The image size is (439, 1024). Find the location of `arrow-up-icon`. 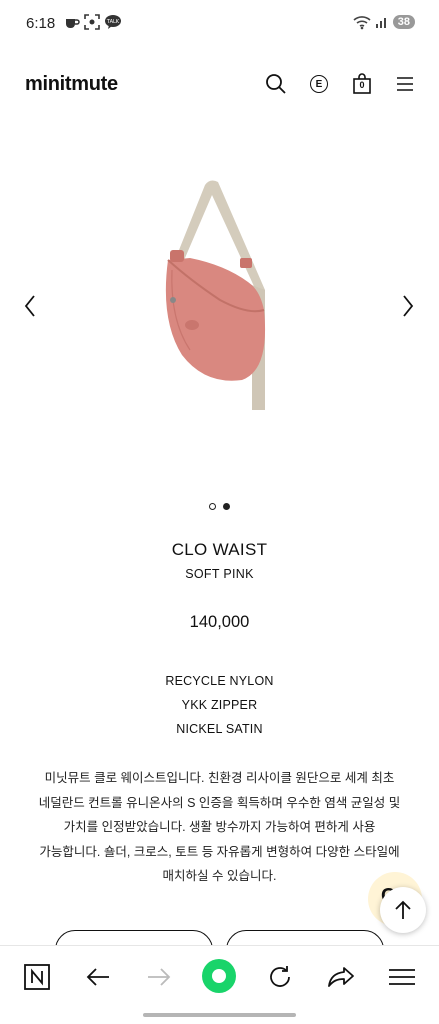

arrow-up-icon is located at coordinates (403, 909).